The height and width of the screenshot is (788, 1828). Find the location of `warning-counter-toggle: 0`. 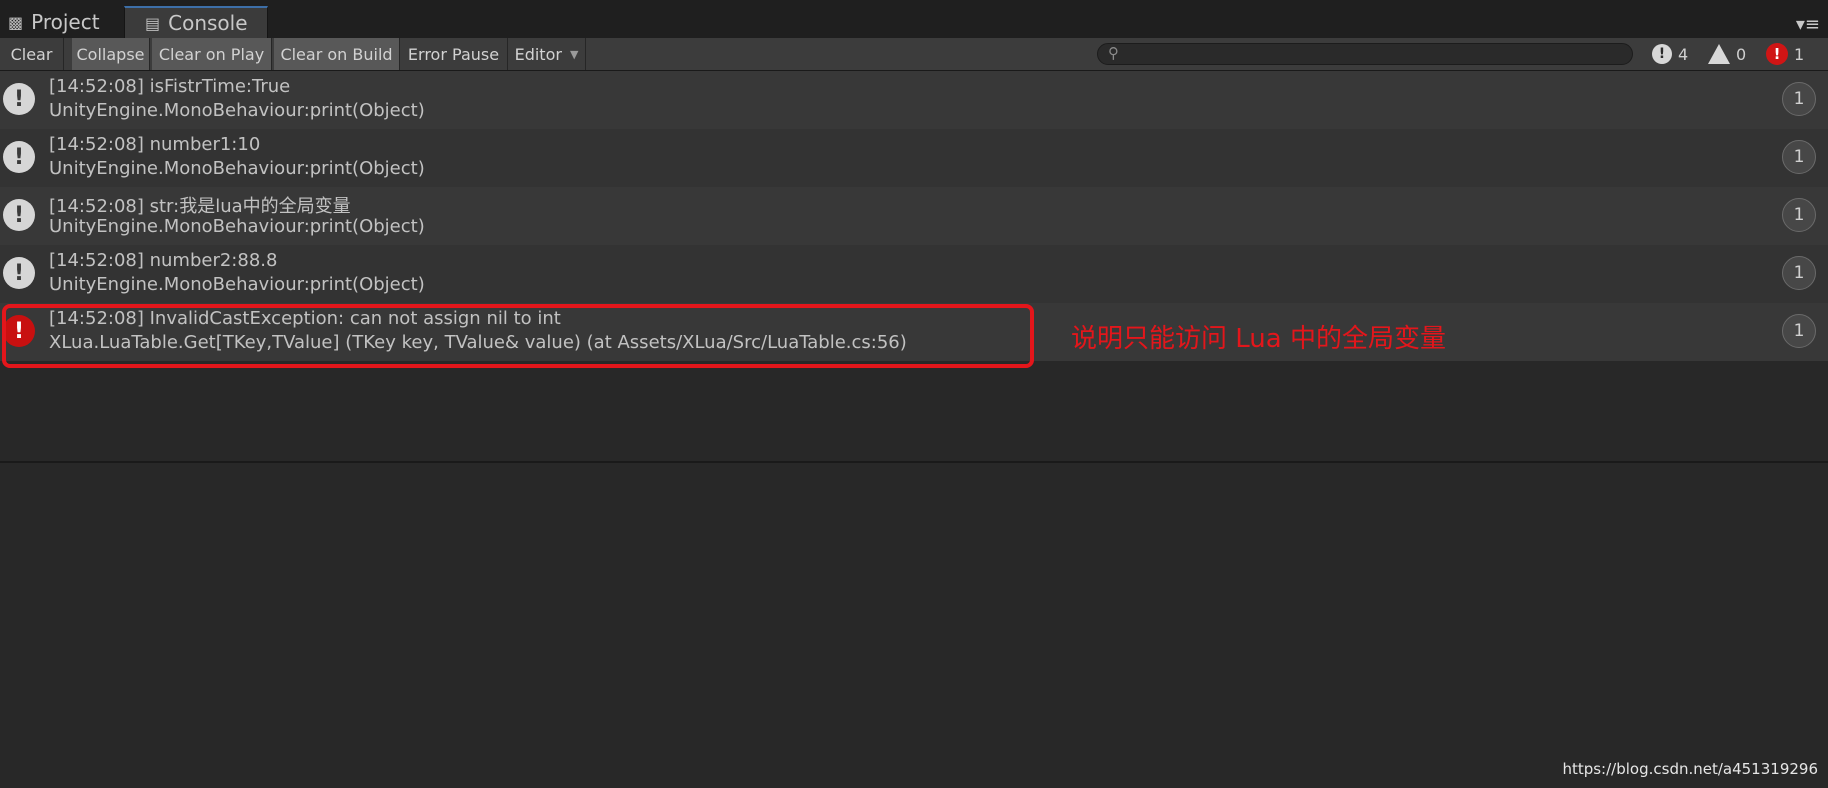

warning-counter-toggle: 0 is located at coordinates (1736, 54).